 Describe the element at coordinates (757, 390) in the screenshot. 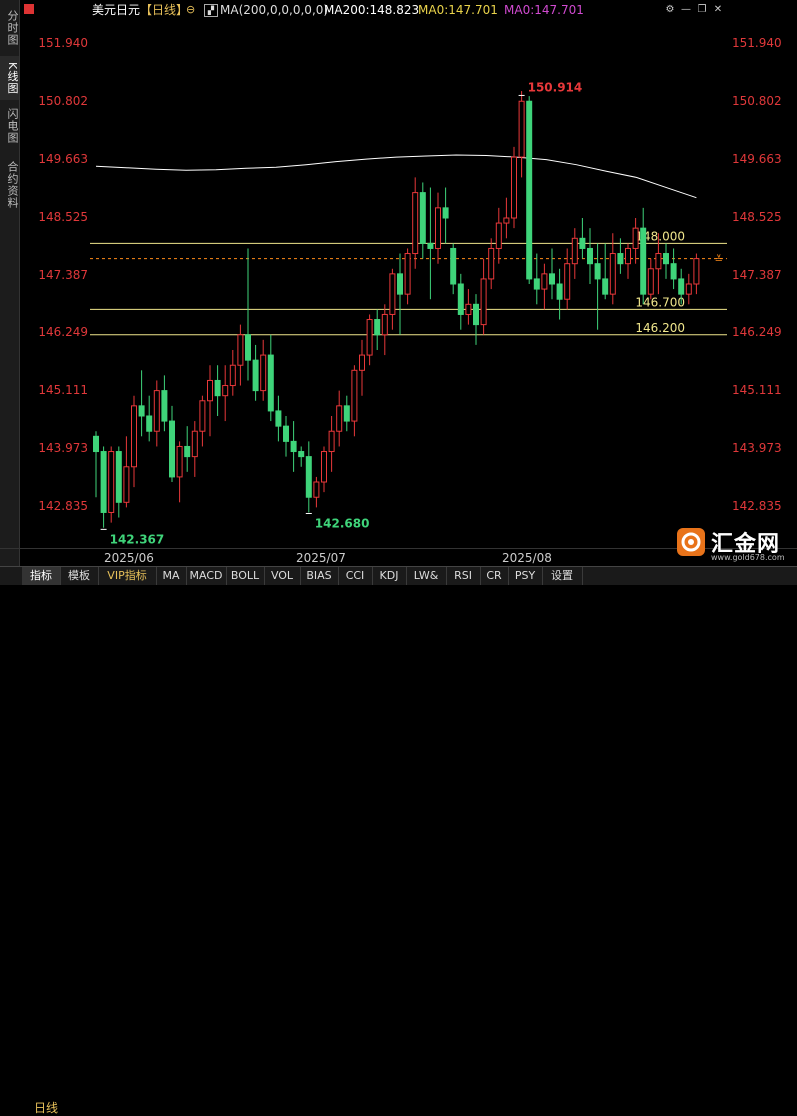

I see `y-tick-label-right: 145.111` at that location.